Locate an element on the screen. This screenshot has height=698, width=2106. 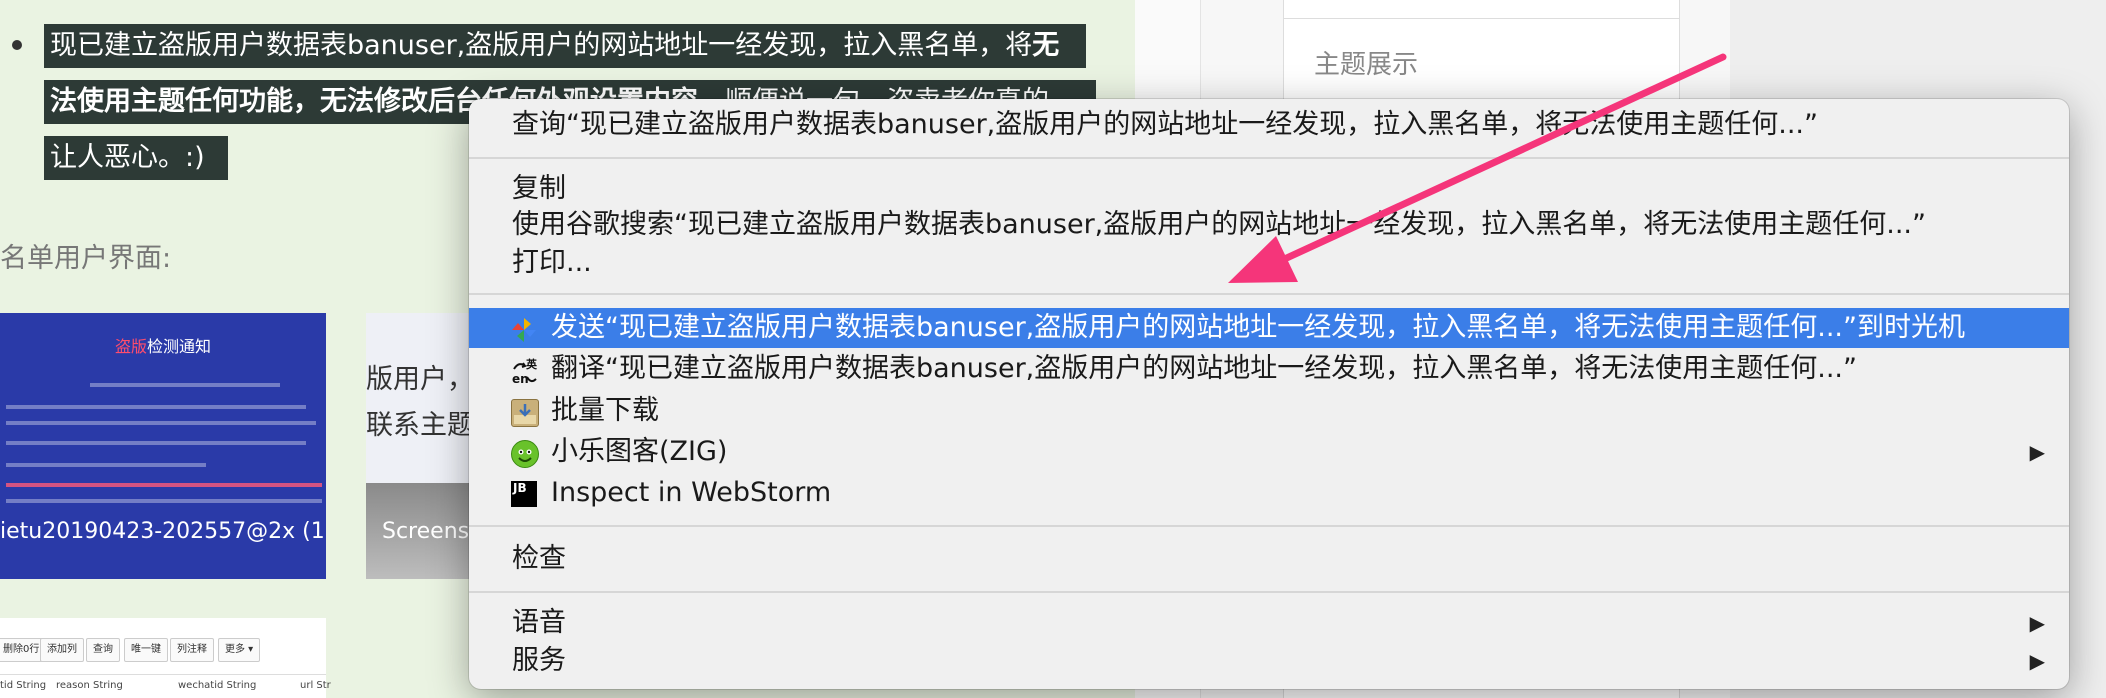
annotation-arrow is located at coordinates (1477, 168).